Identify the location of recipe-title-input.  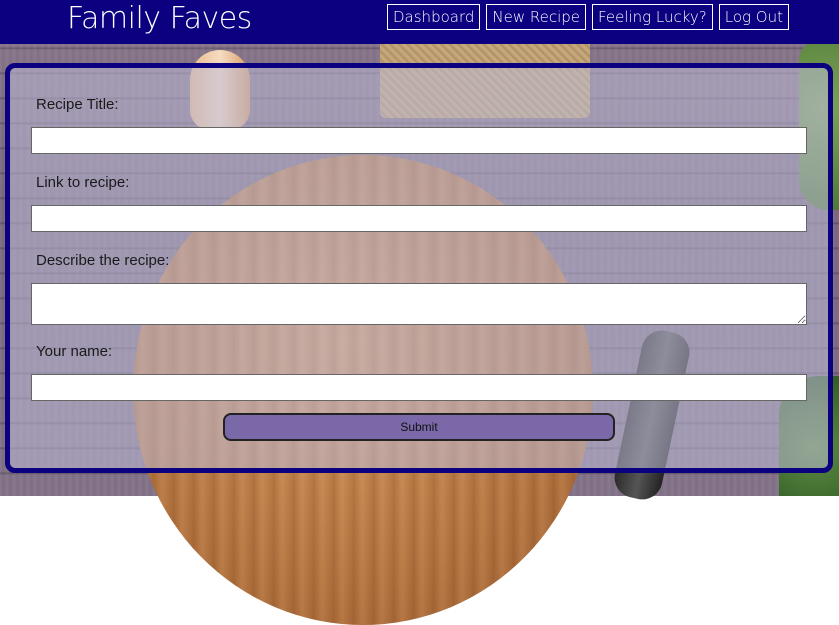
(419, 140).